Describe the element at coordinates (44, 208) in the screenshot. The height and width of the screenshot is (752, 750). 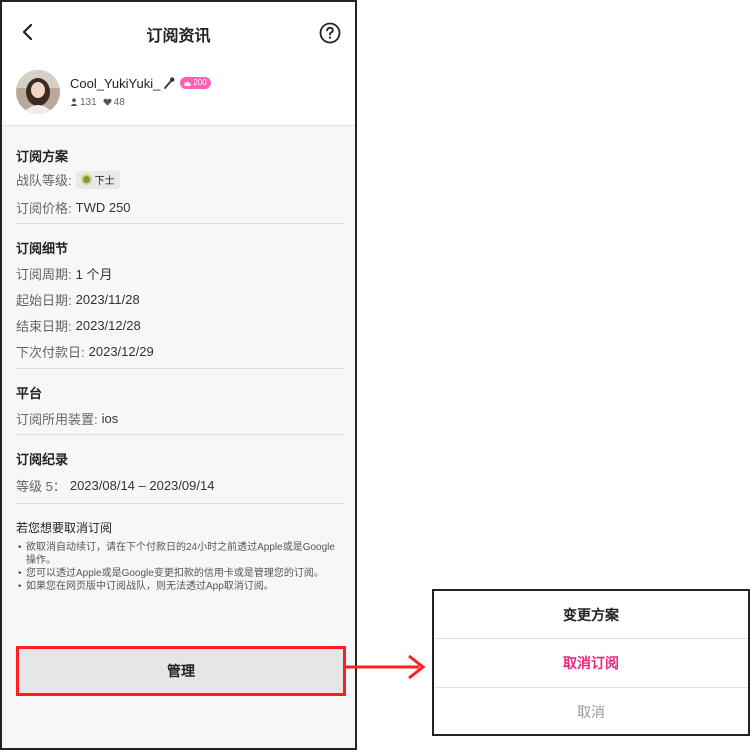
I see `price-label: 订阅价格:` at that location.